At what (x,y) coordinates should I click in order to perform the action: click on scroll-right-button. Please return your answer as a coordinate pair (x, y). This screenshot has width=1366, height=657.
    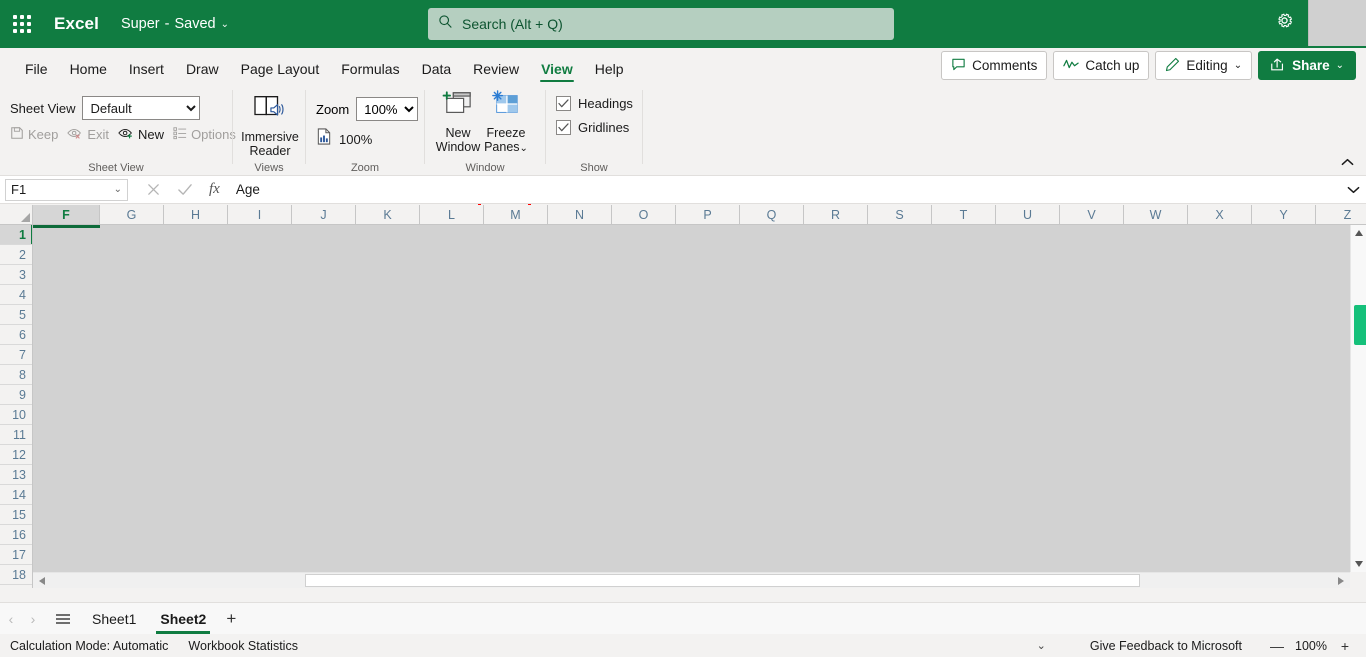
    Looking at the image, I should click on (1341, 581).